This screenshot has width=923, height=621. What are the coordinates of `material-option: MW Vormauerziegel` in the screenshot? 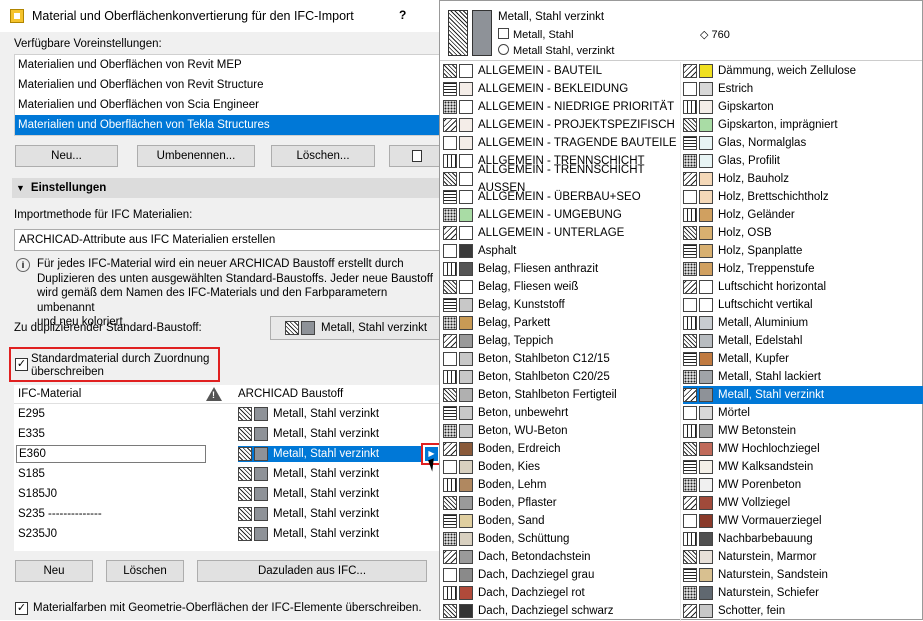 It's located at (803, 521).